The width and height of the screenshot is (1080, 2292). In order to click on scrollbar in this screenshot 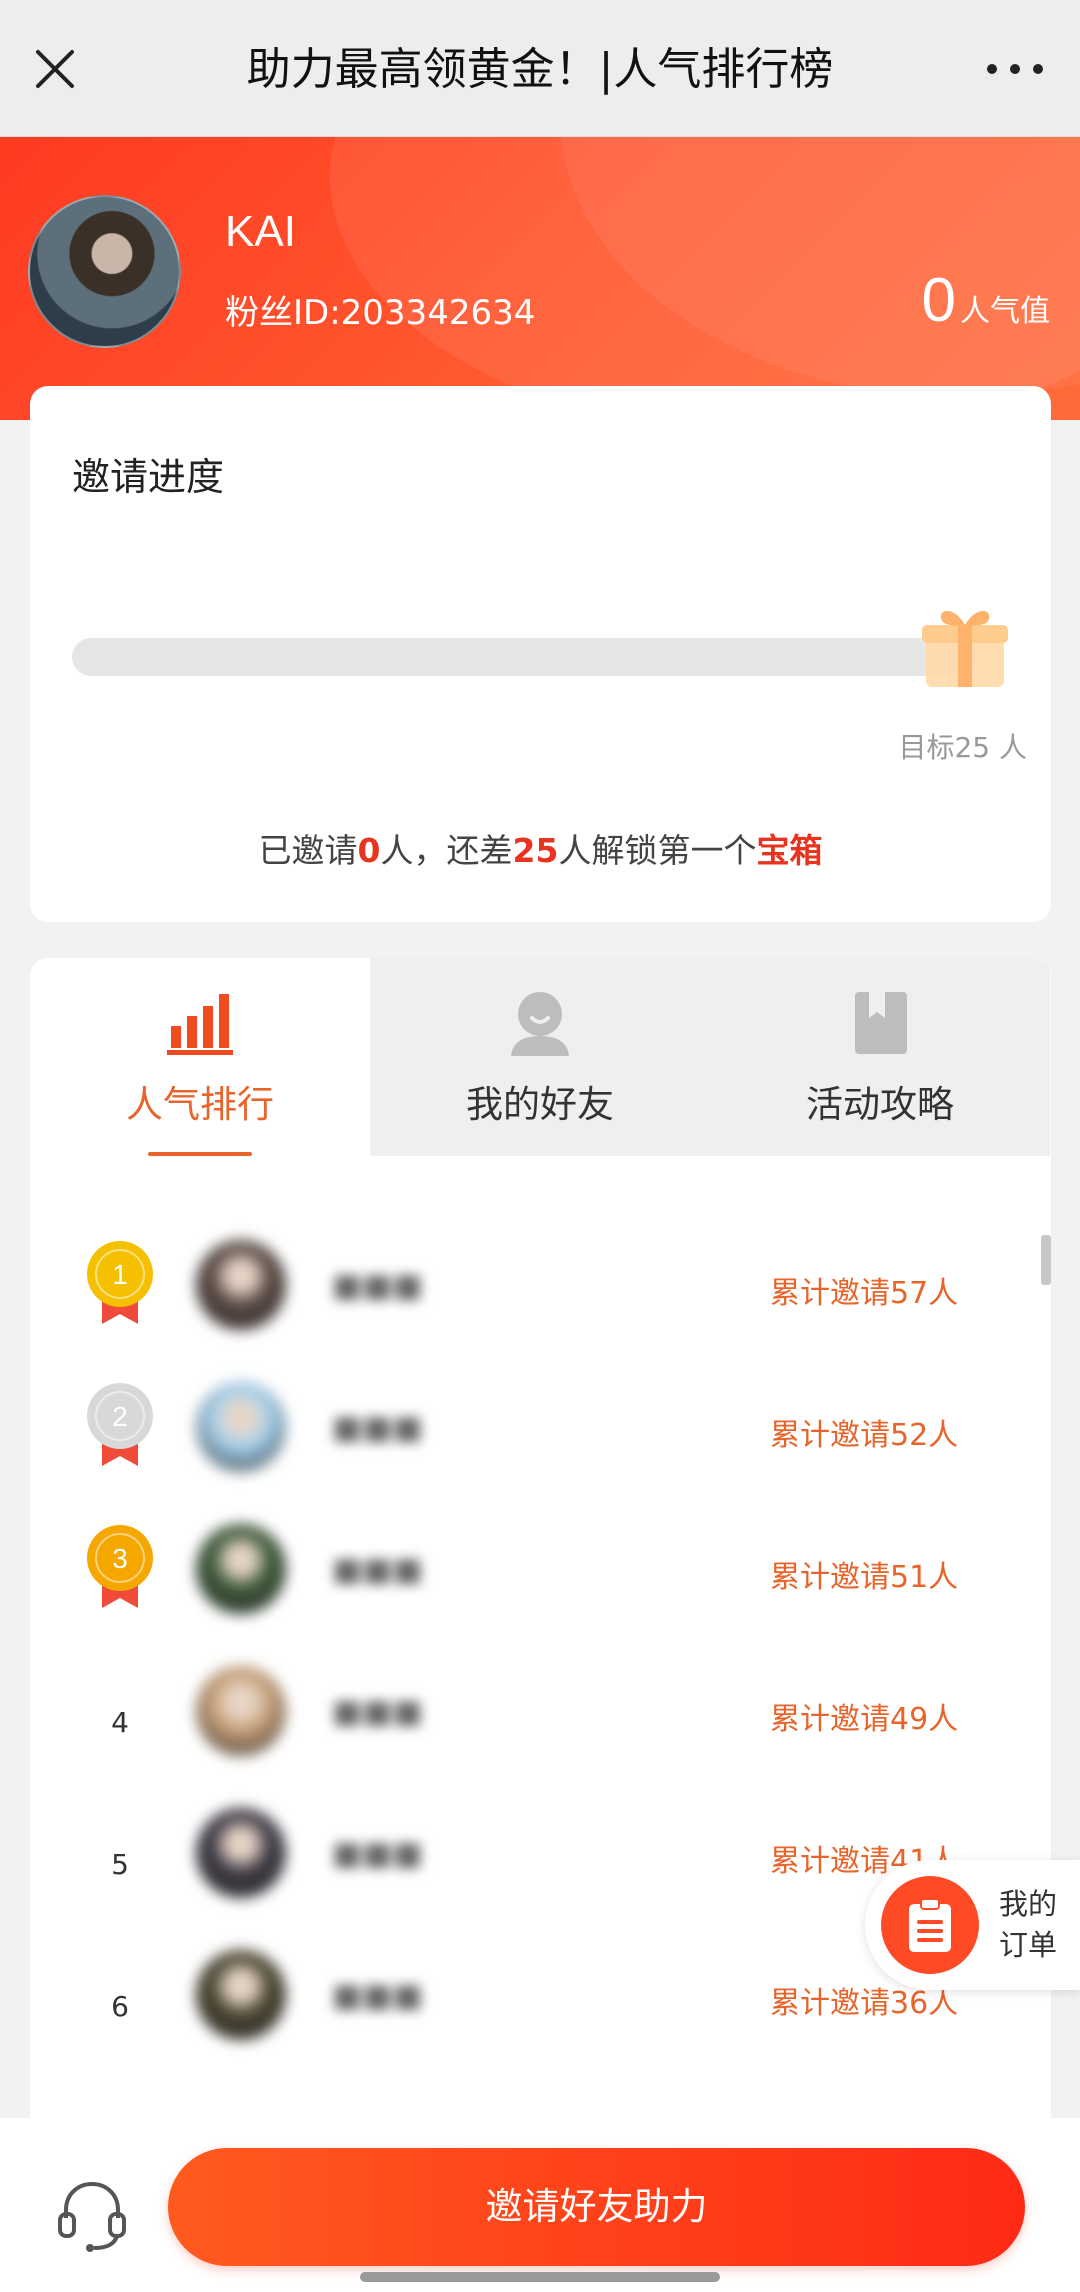, I will do `click(1046, 1260)`.